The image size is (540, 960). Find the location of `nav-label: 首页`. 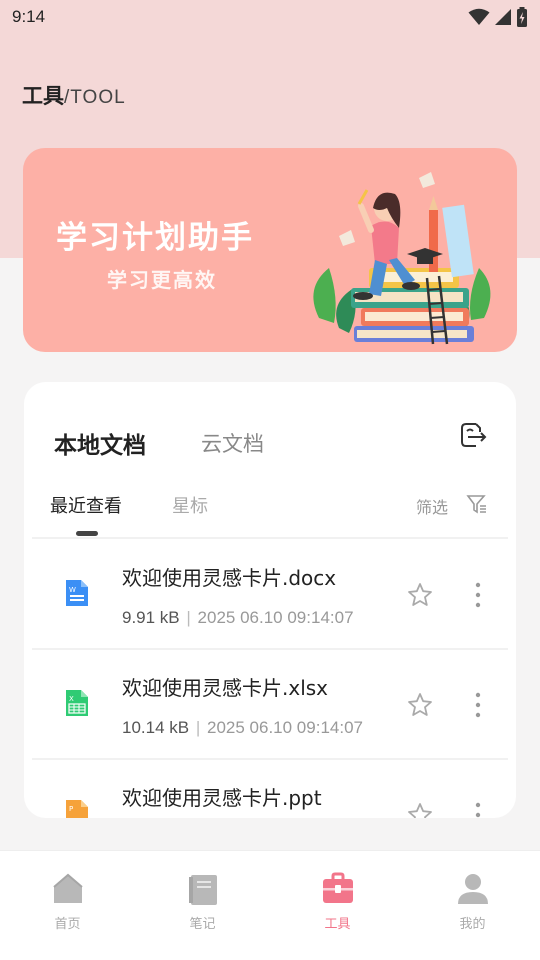

nav-label: 首页 is located at coordinates (67, 924).